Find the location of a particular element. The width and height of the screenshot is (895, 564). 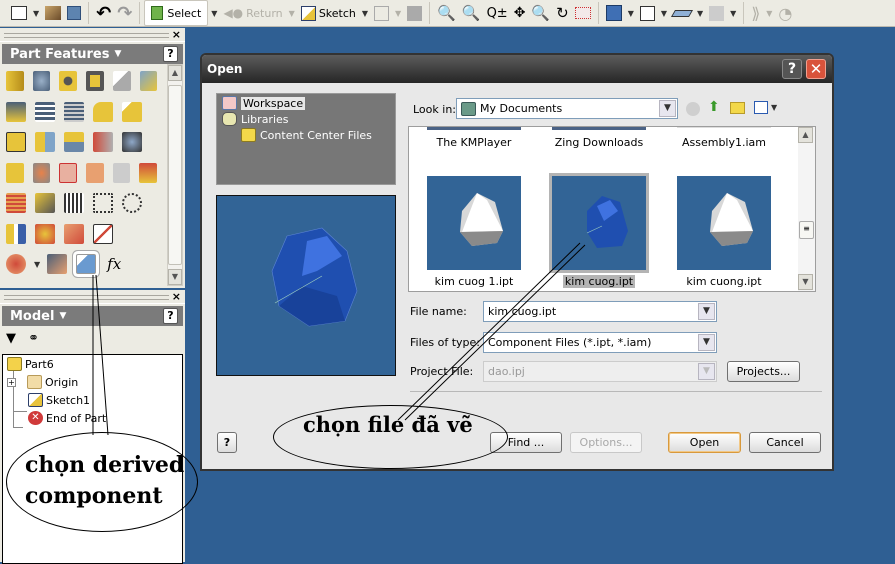

annotation-choose-file: chọn file đã vẽ is located at coordinates (388, 424).